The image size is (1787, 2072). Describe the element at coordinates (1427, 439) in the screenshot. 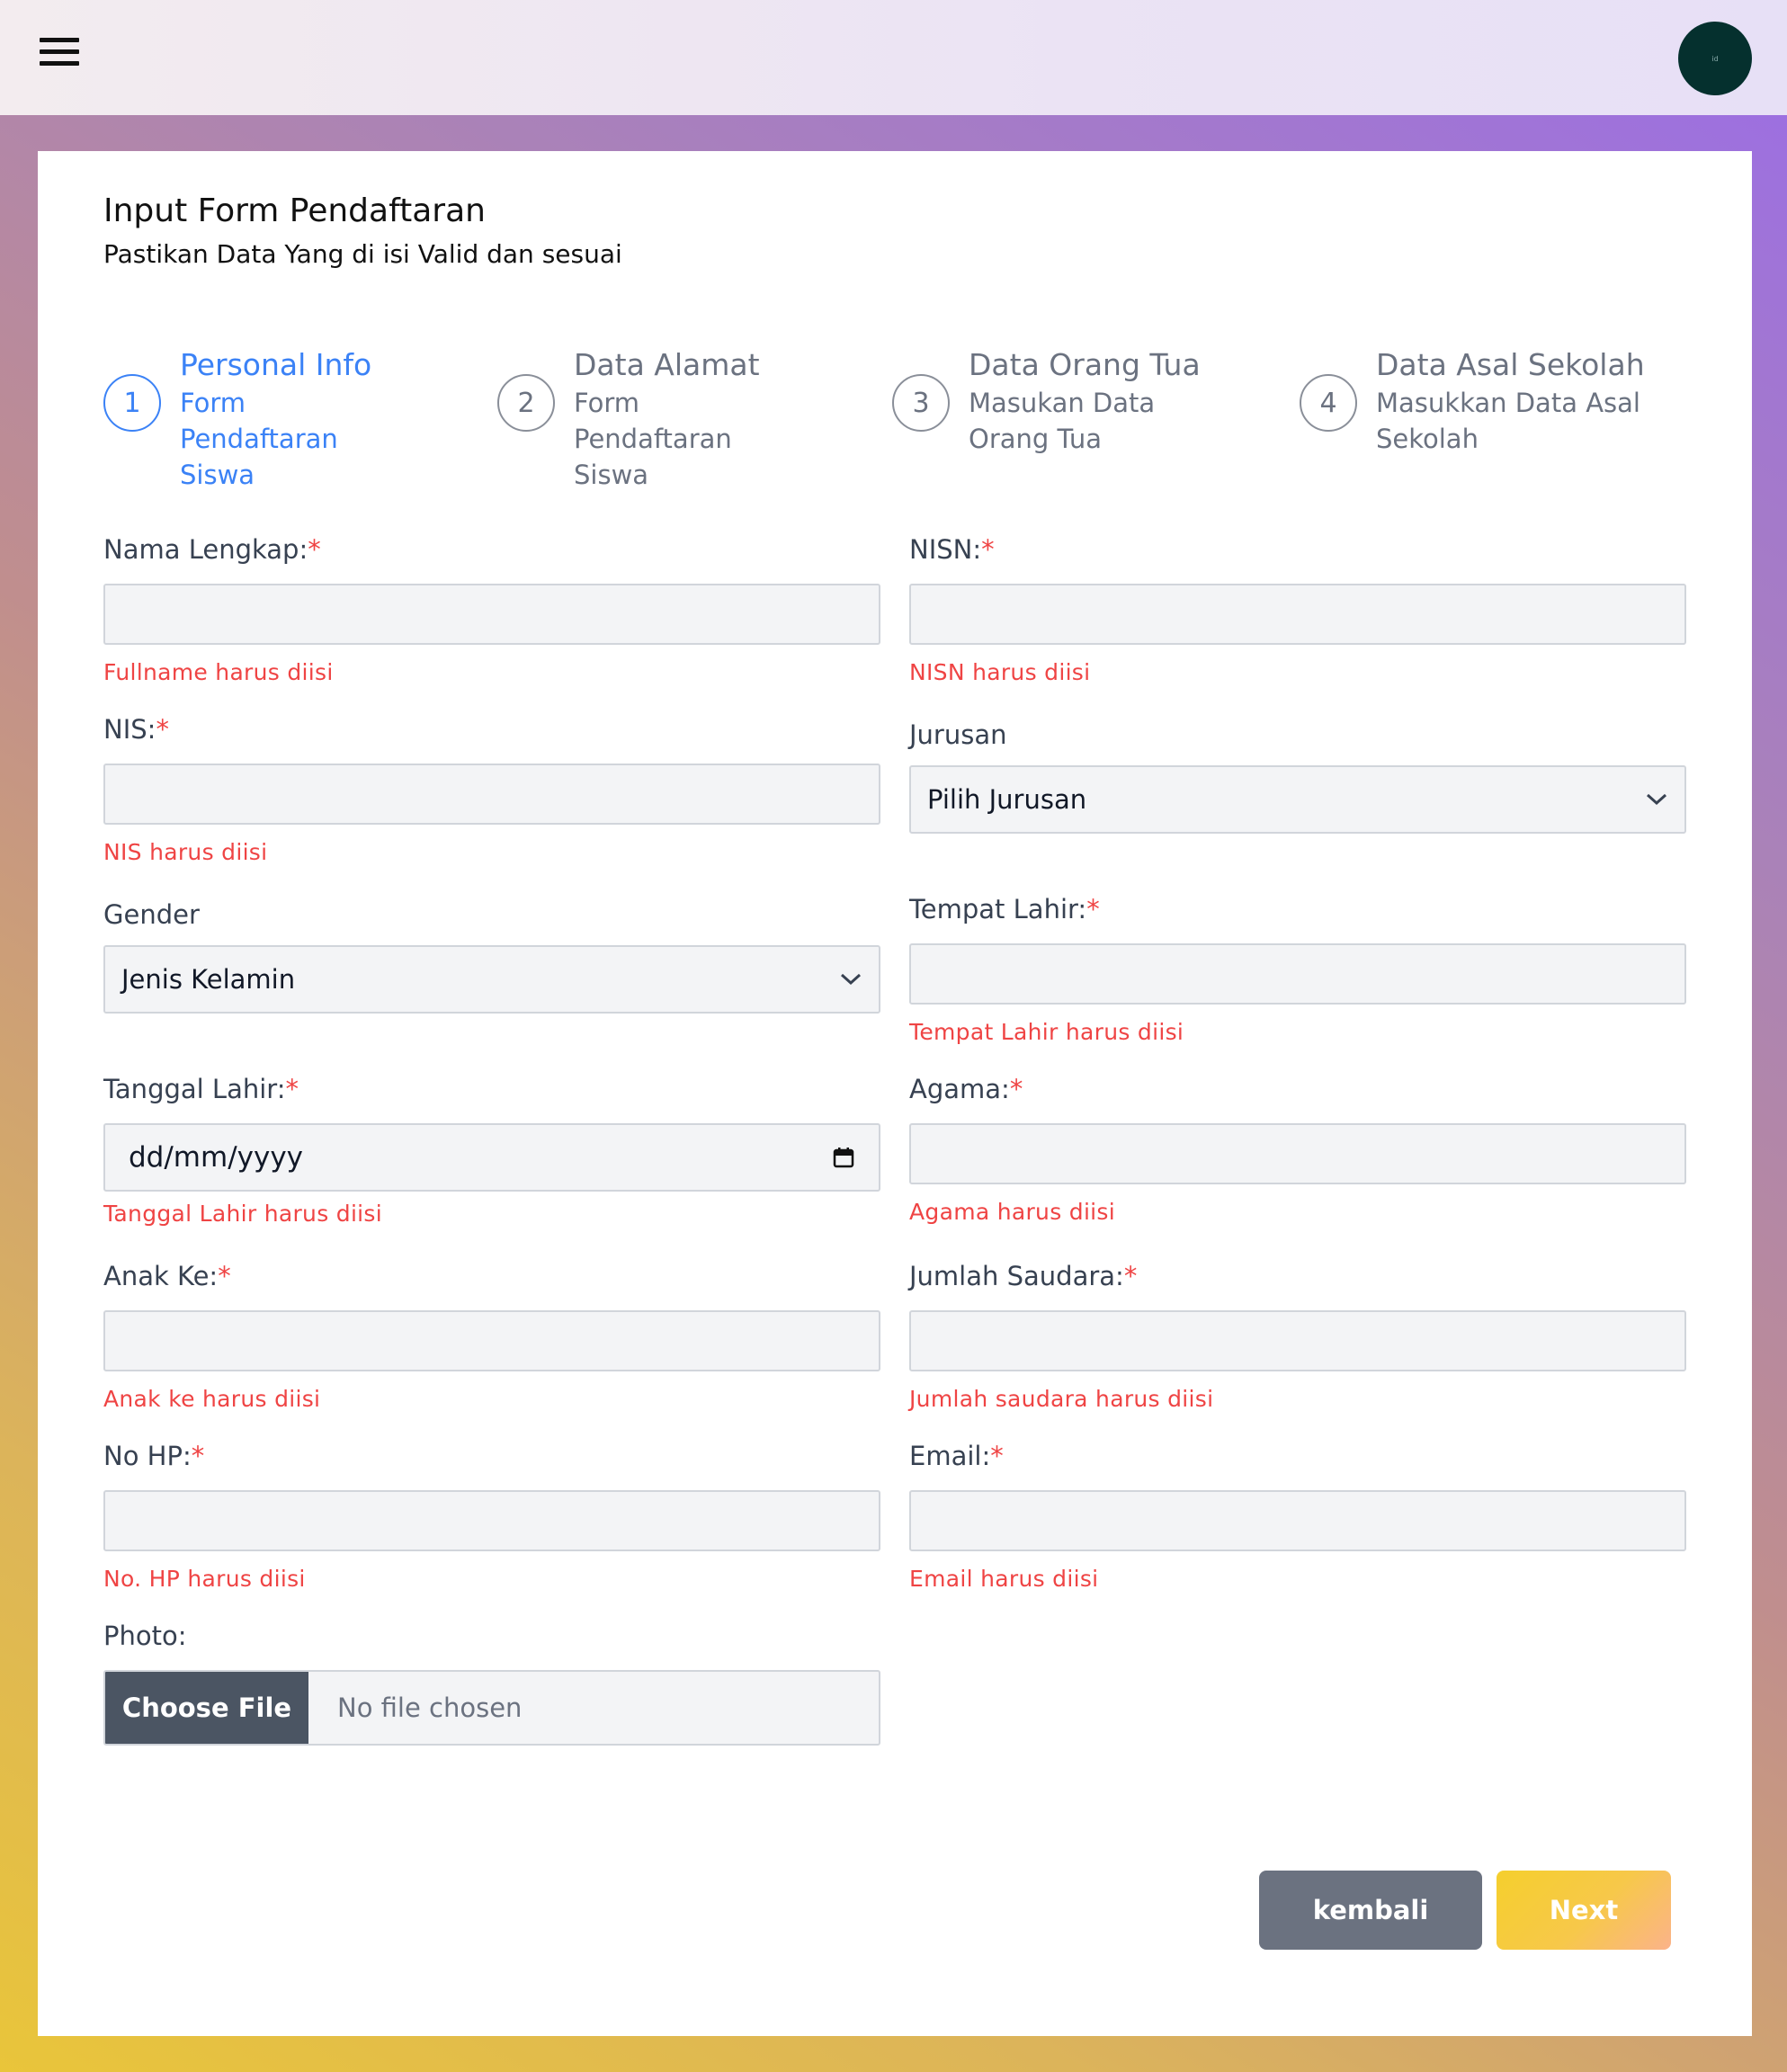

I see `step-description: Sekolah` at that location.